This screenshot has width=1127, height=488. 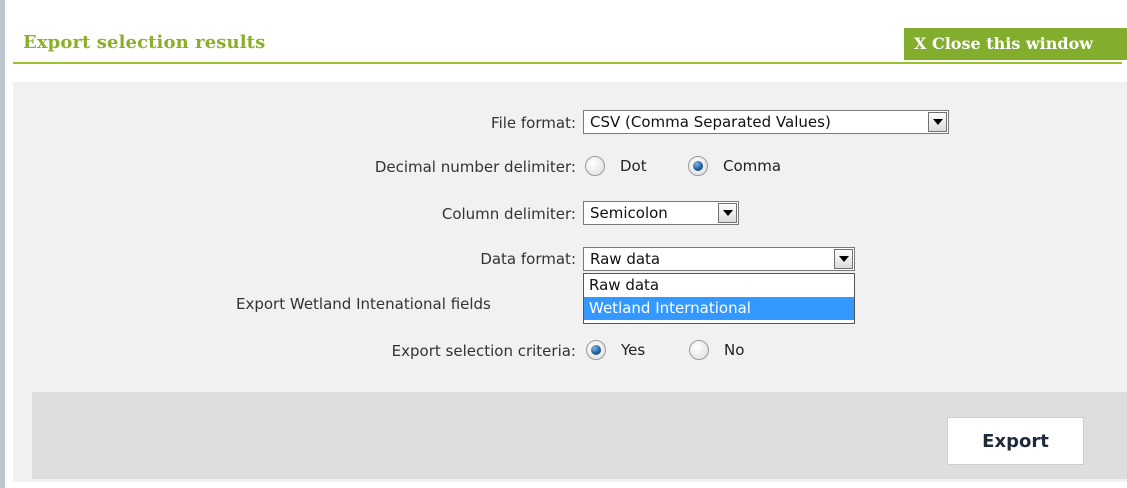 I want to click on data-format-select: Raw data, so click(x=719, y=259).